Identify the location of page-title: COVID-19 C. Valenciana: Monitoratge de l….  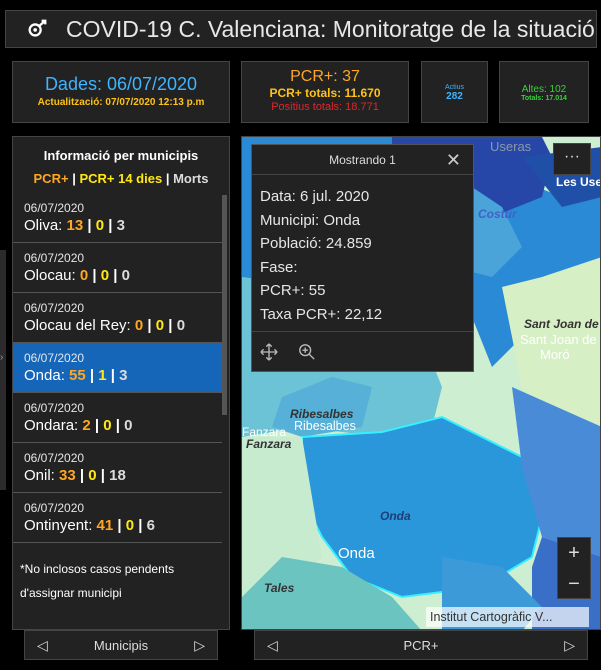
(330, 28).